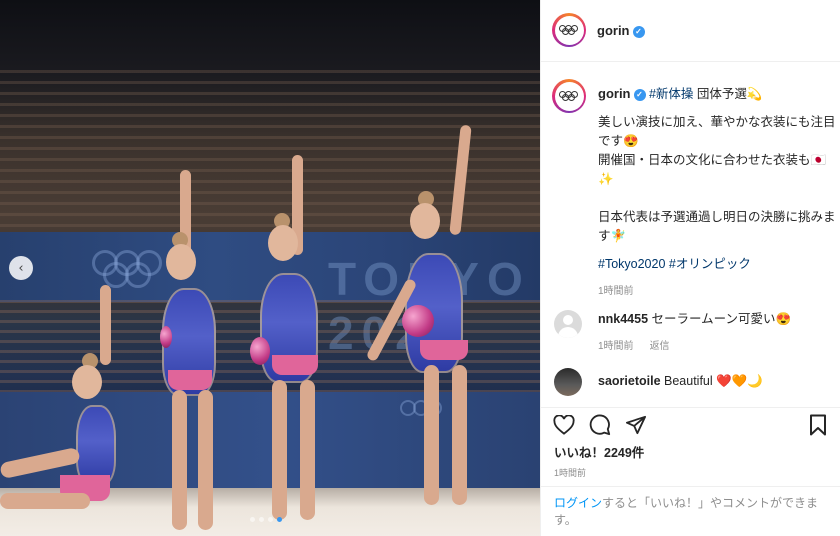 The image size is (840, 536). I want to click on login-prompt: ログインすると「いいね！」やコメントができま す。, so click(690, 511).